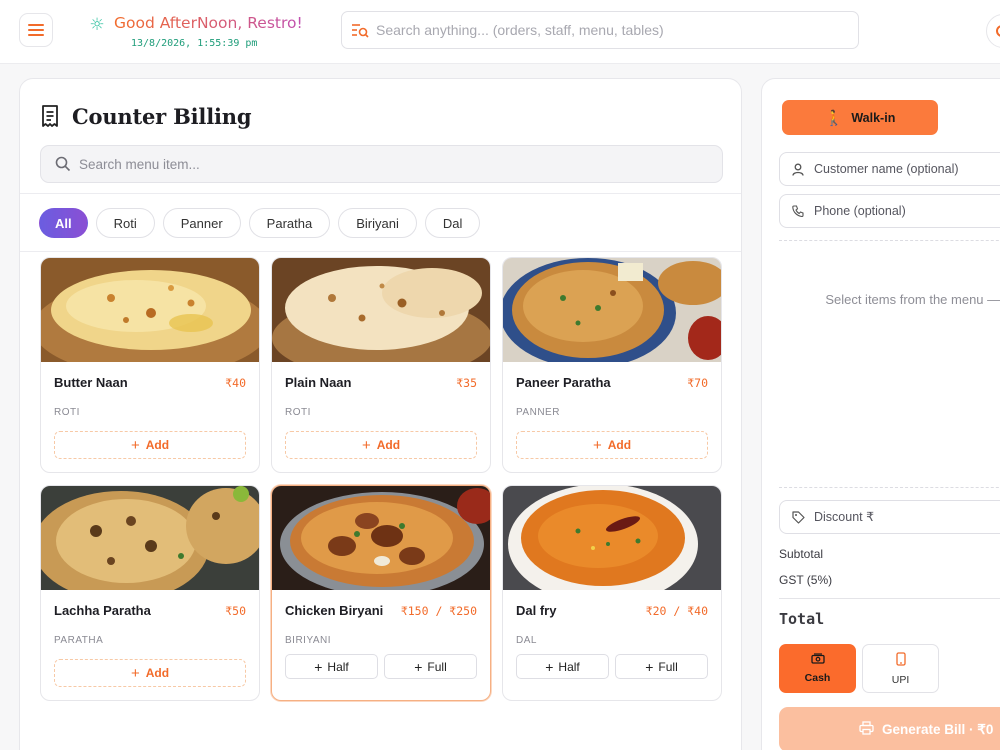 This screenshot has width=1000, height=750. I want to click on category-chip-all: All, so click(63, 223).